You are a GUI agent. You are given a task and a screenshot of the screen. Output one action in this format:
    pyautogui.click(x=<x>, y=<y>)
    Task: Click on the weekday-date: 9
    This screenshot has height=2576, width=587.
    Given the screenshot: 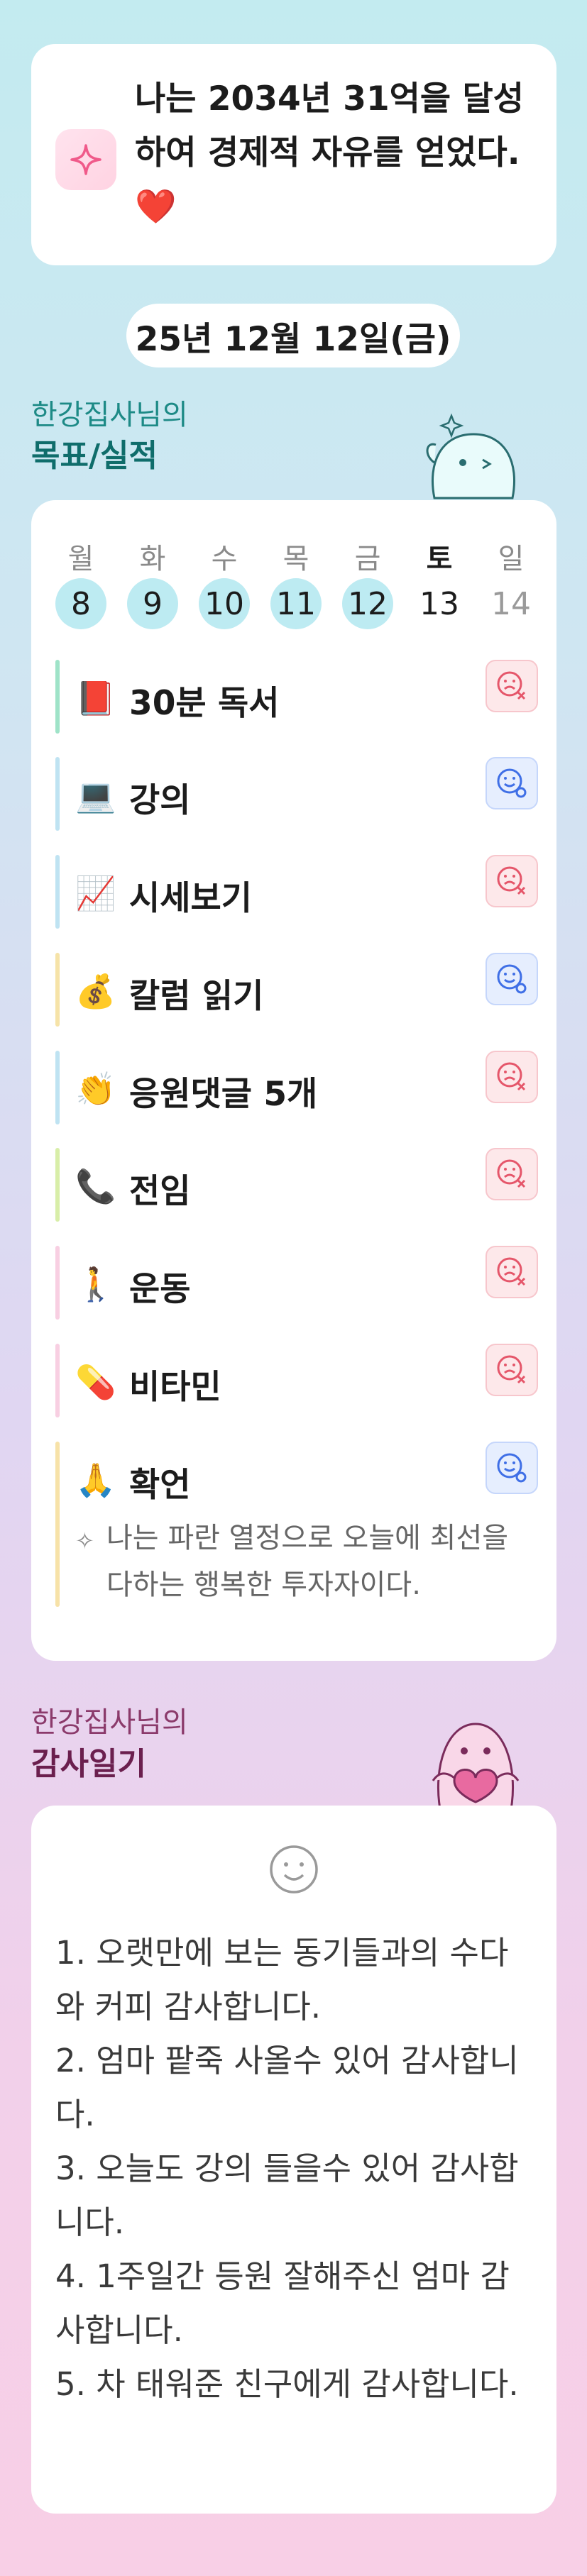 What is the action you would take?
    pyautogui.click(x=152, y=603)
    